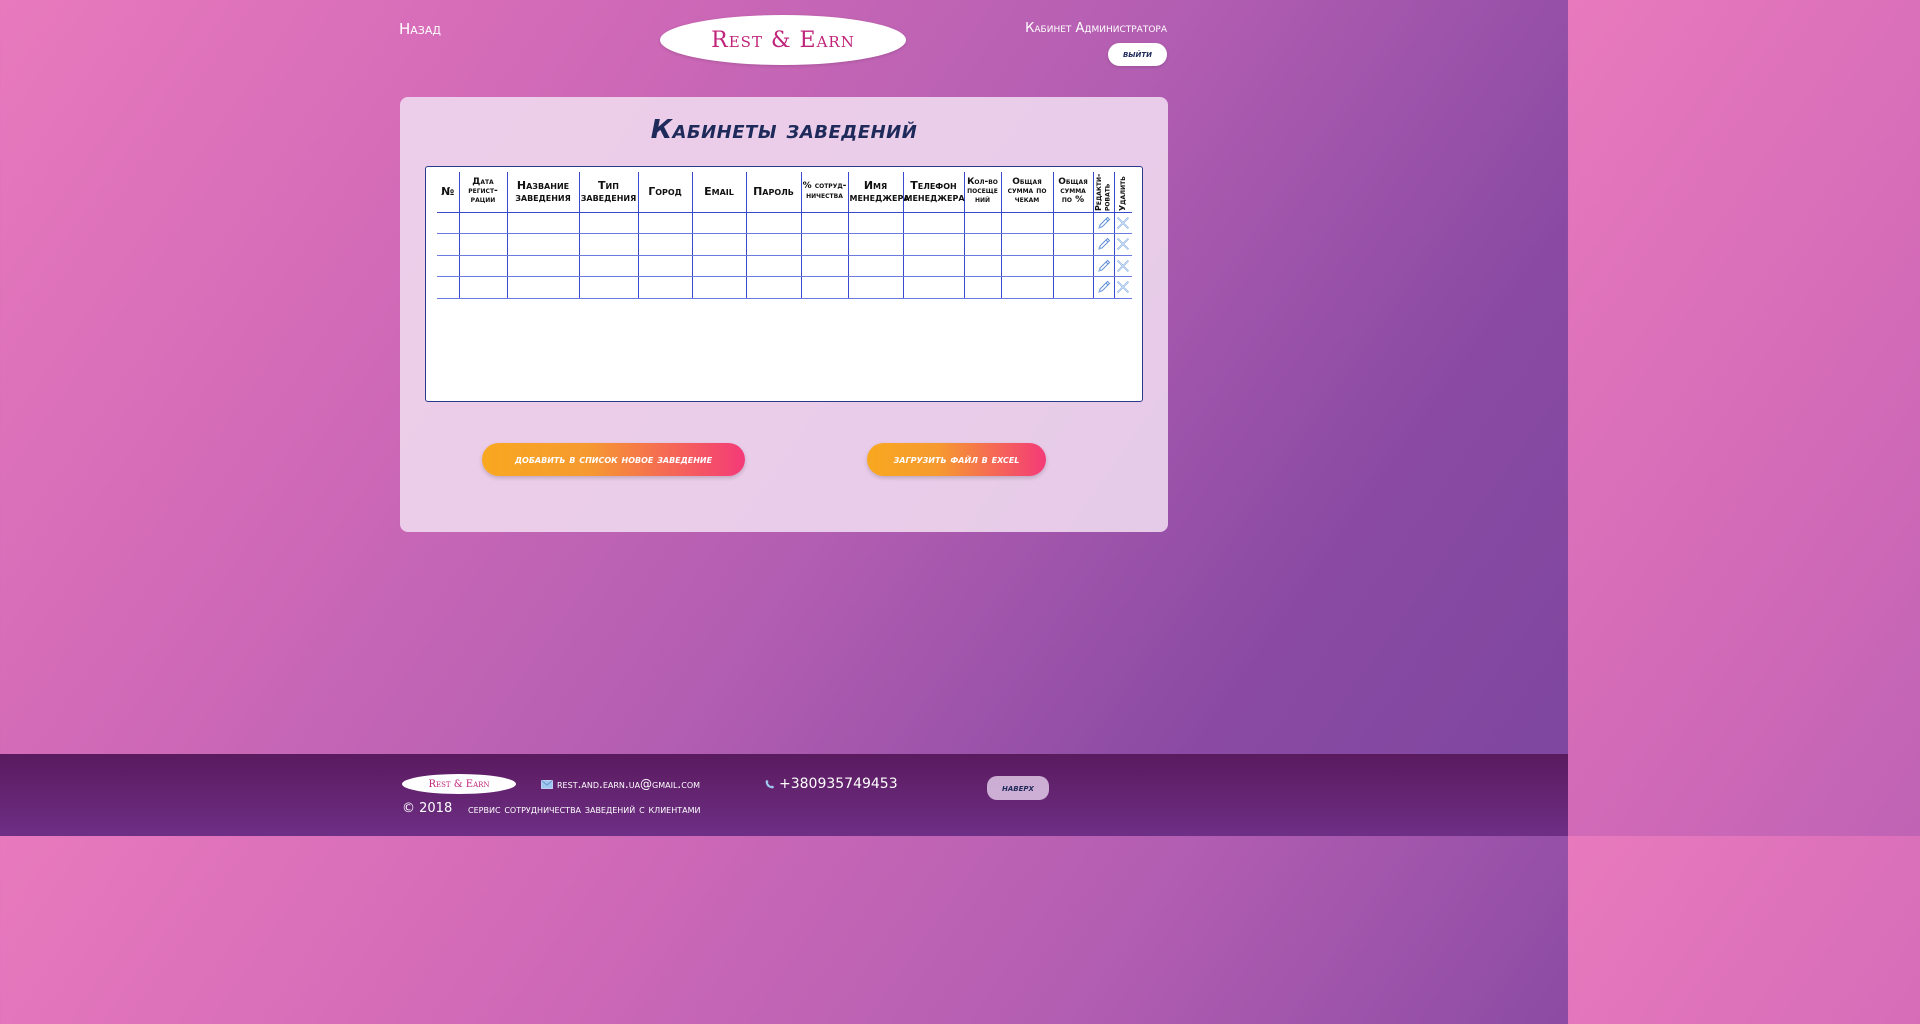 The width and height of the screenshot is (1920, 1024). I want to click on copyright: © 2018, so click(427, 808).